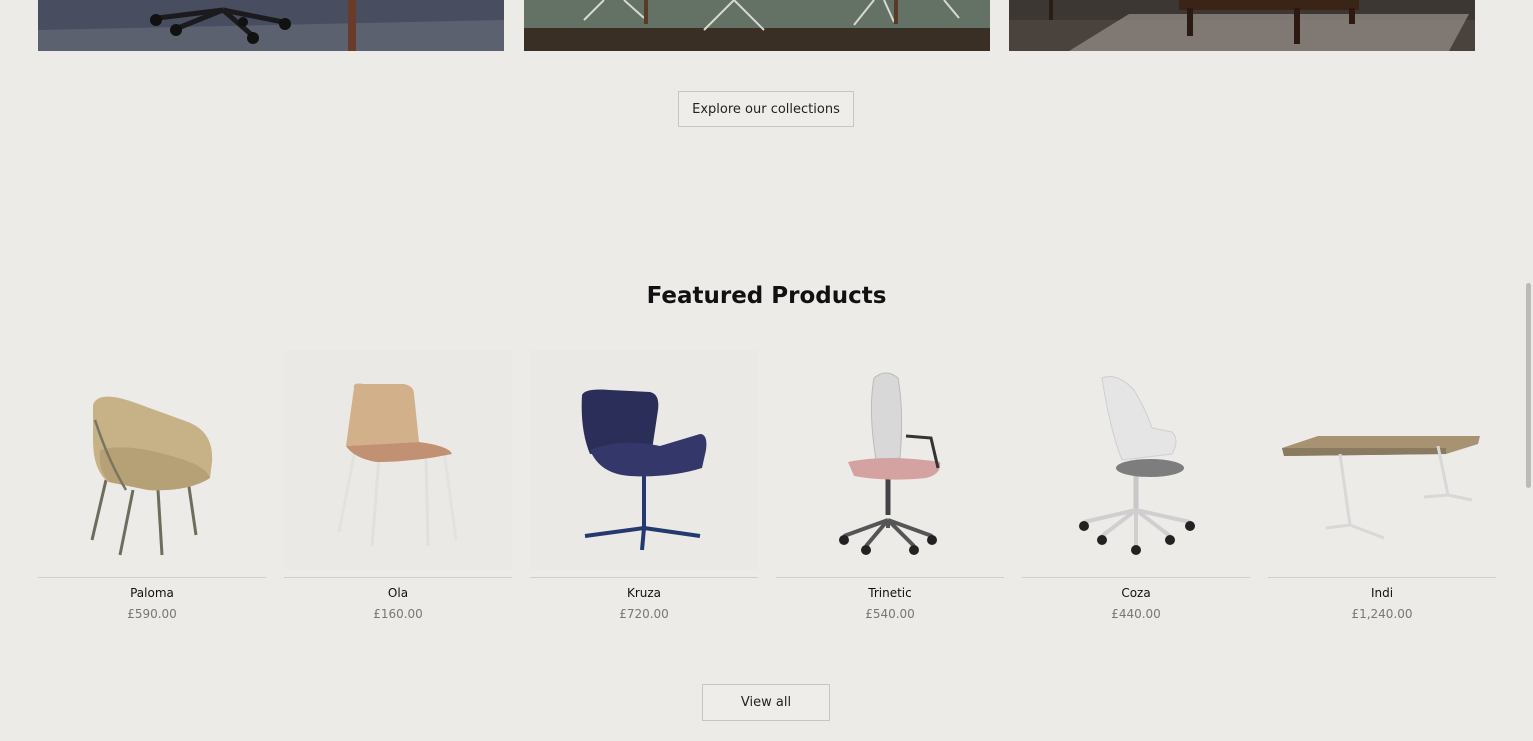 This screenshot has height=741, width=1533. I want to click on product-card-paloma: Paloma £590.00, so click(152, 490).